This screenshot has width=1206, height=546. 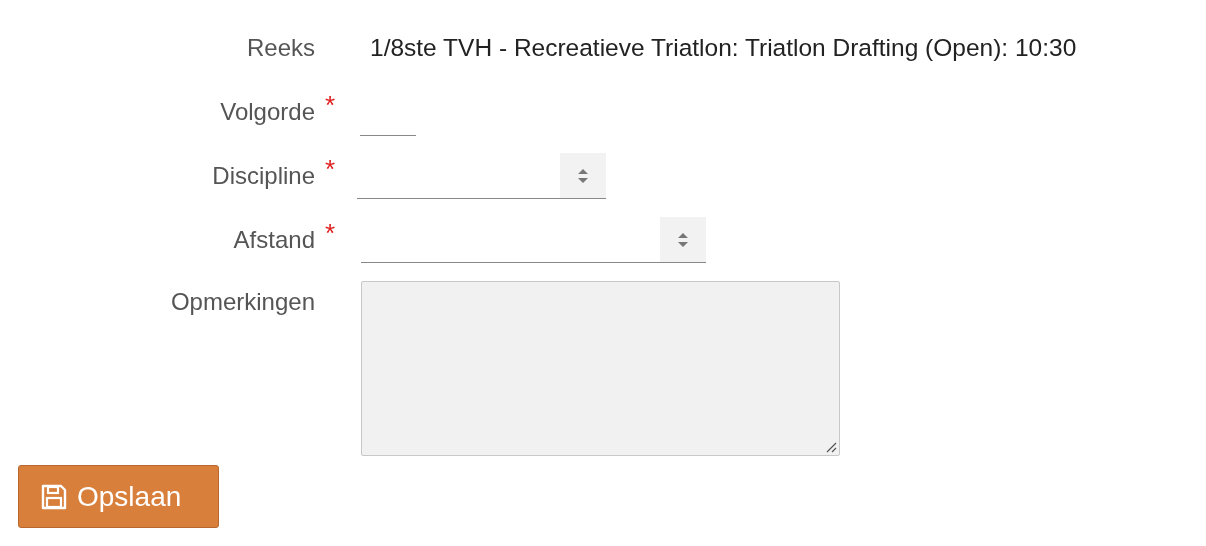 I want to click on field-label: Reeks, so click(x=280, y=48).